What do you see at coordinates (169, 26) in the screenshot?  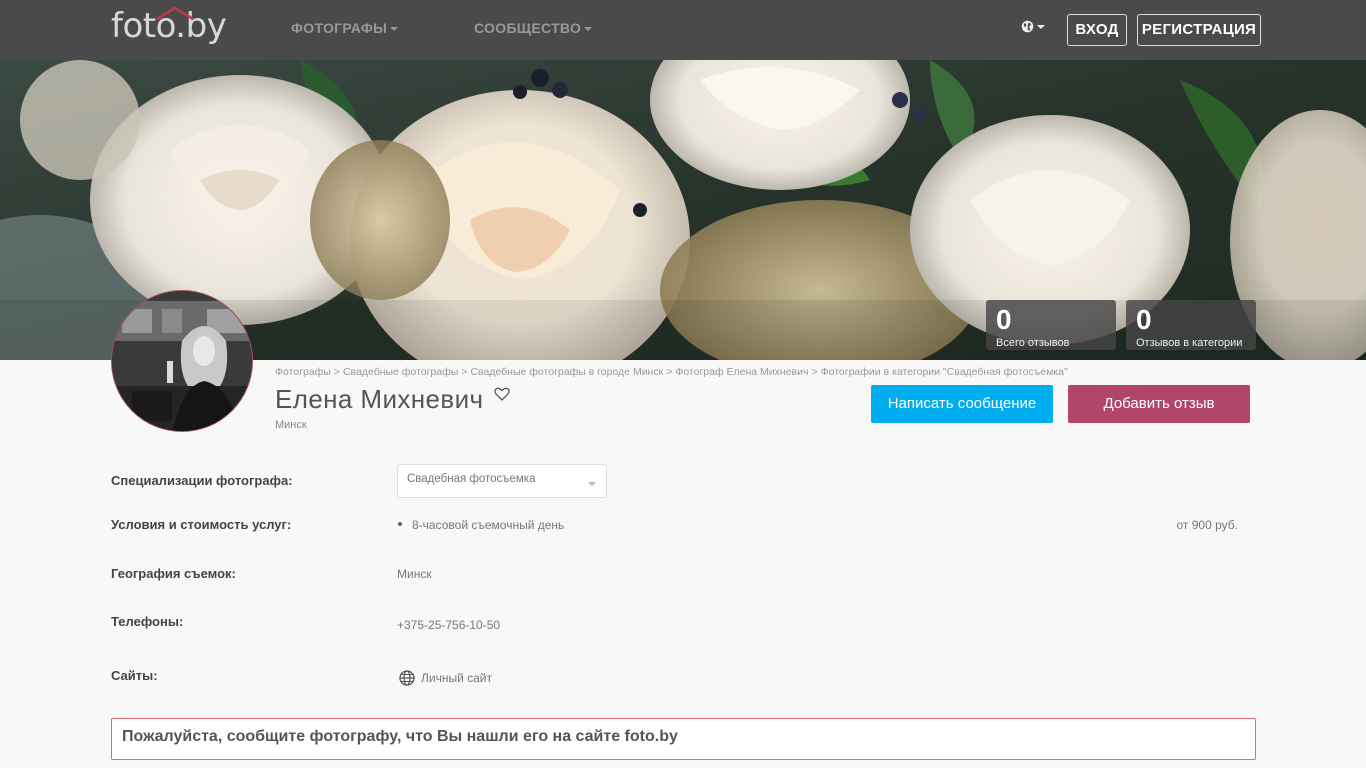 I see `site-logo: foto.by` at bounding box center [169, 26].